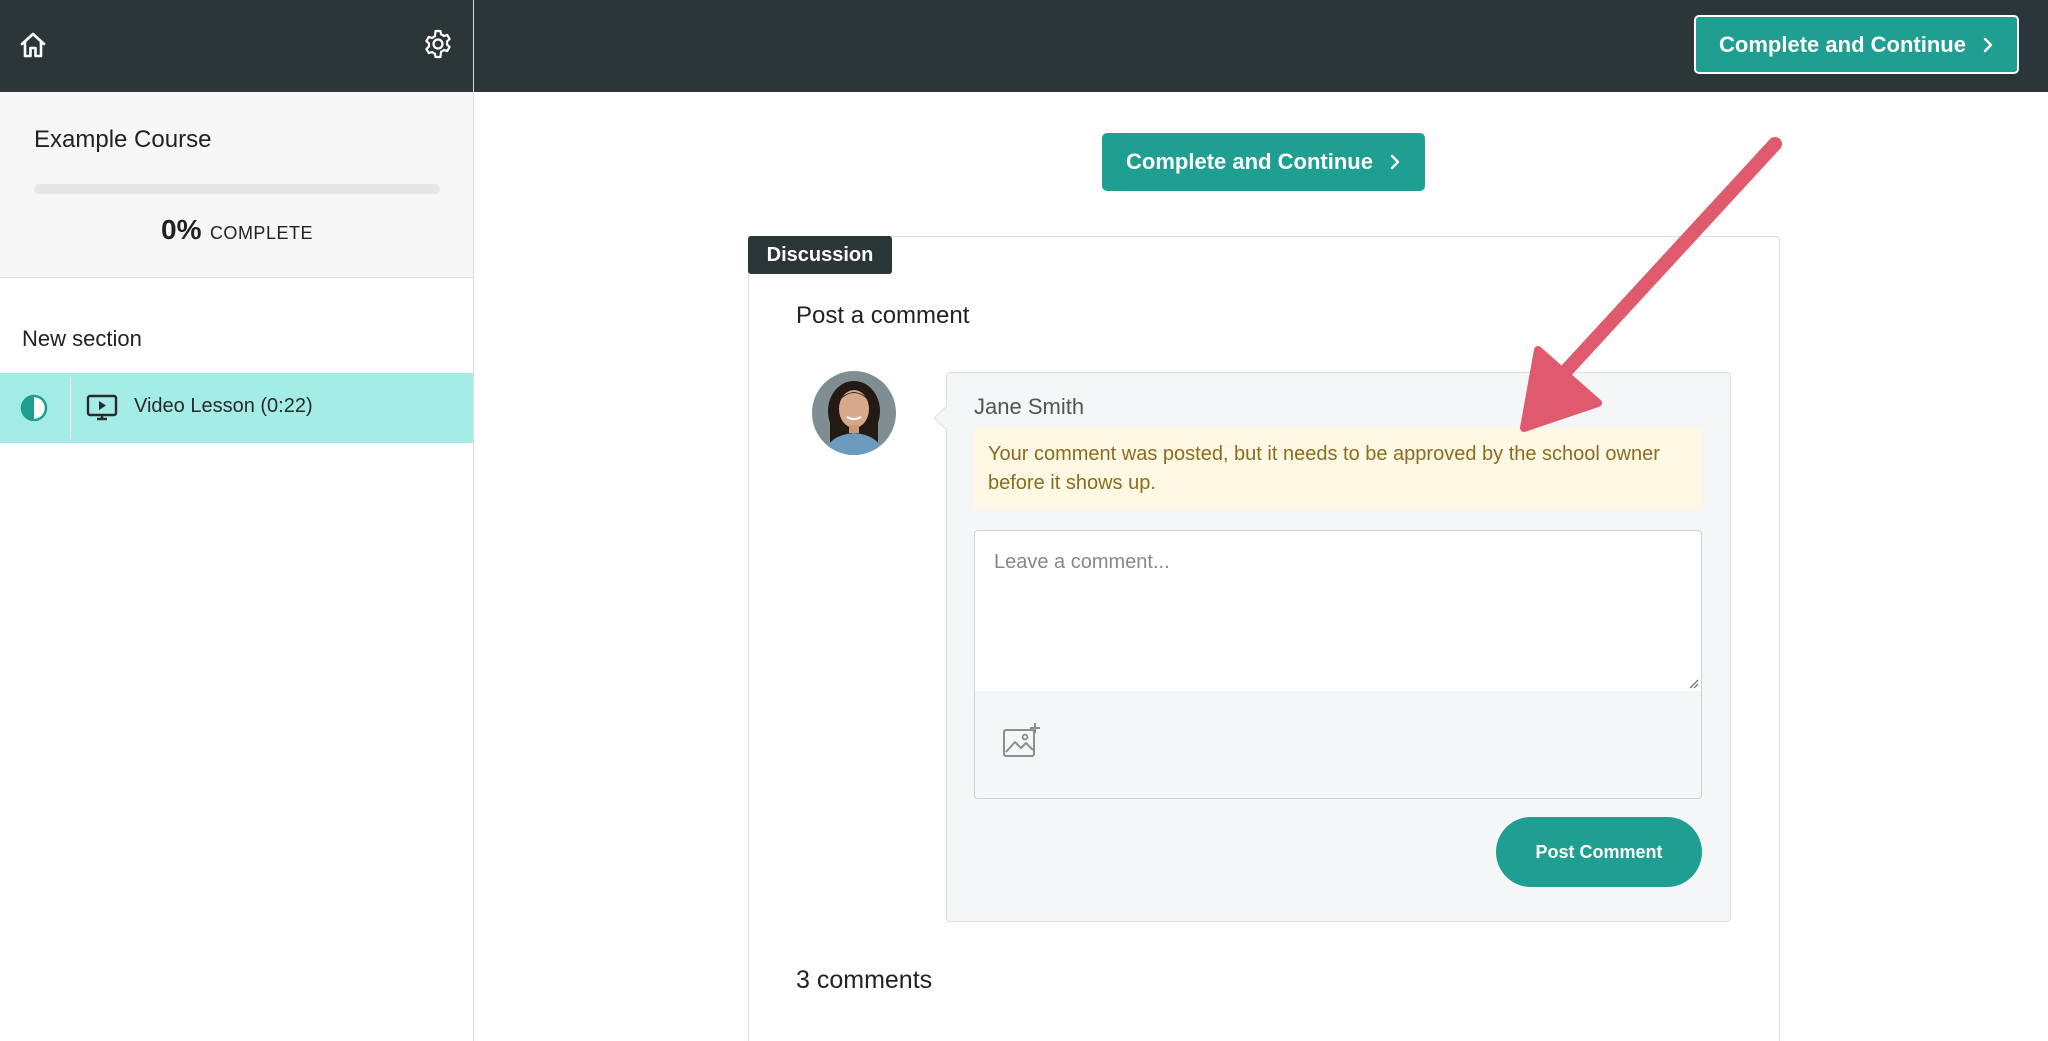 This screenshot has height=1041, width=2048. Describe the element at coordinates (1693, 683) in the screenshot. I see `resize-grip-icon` at that location.